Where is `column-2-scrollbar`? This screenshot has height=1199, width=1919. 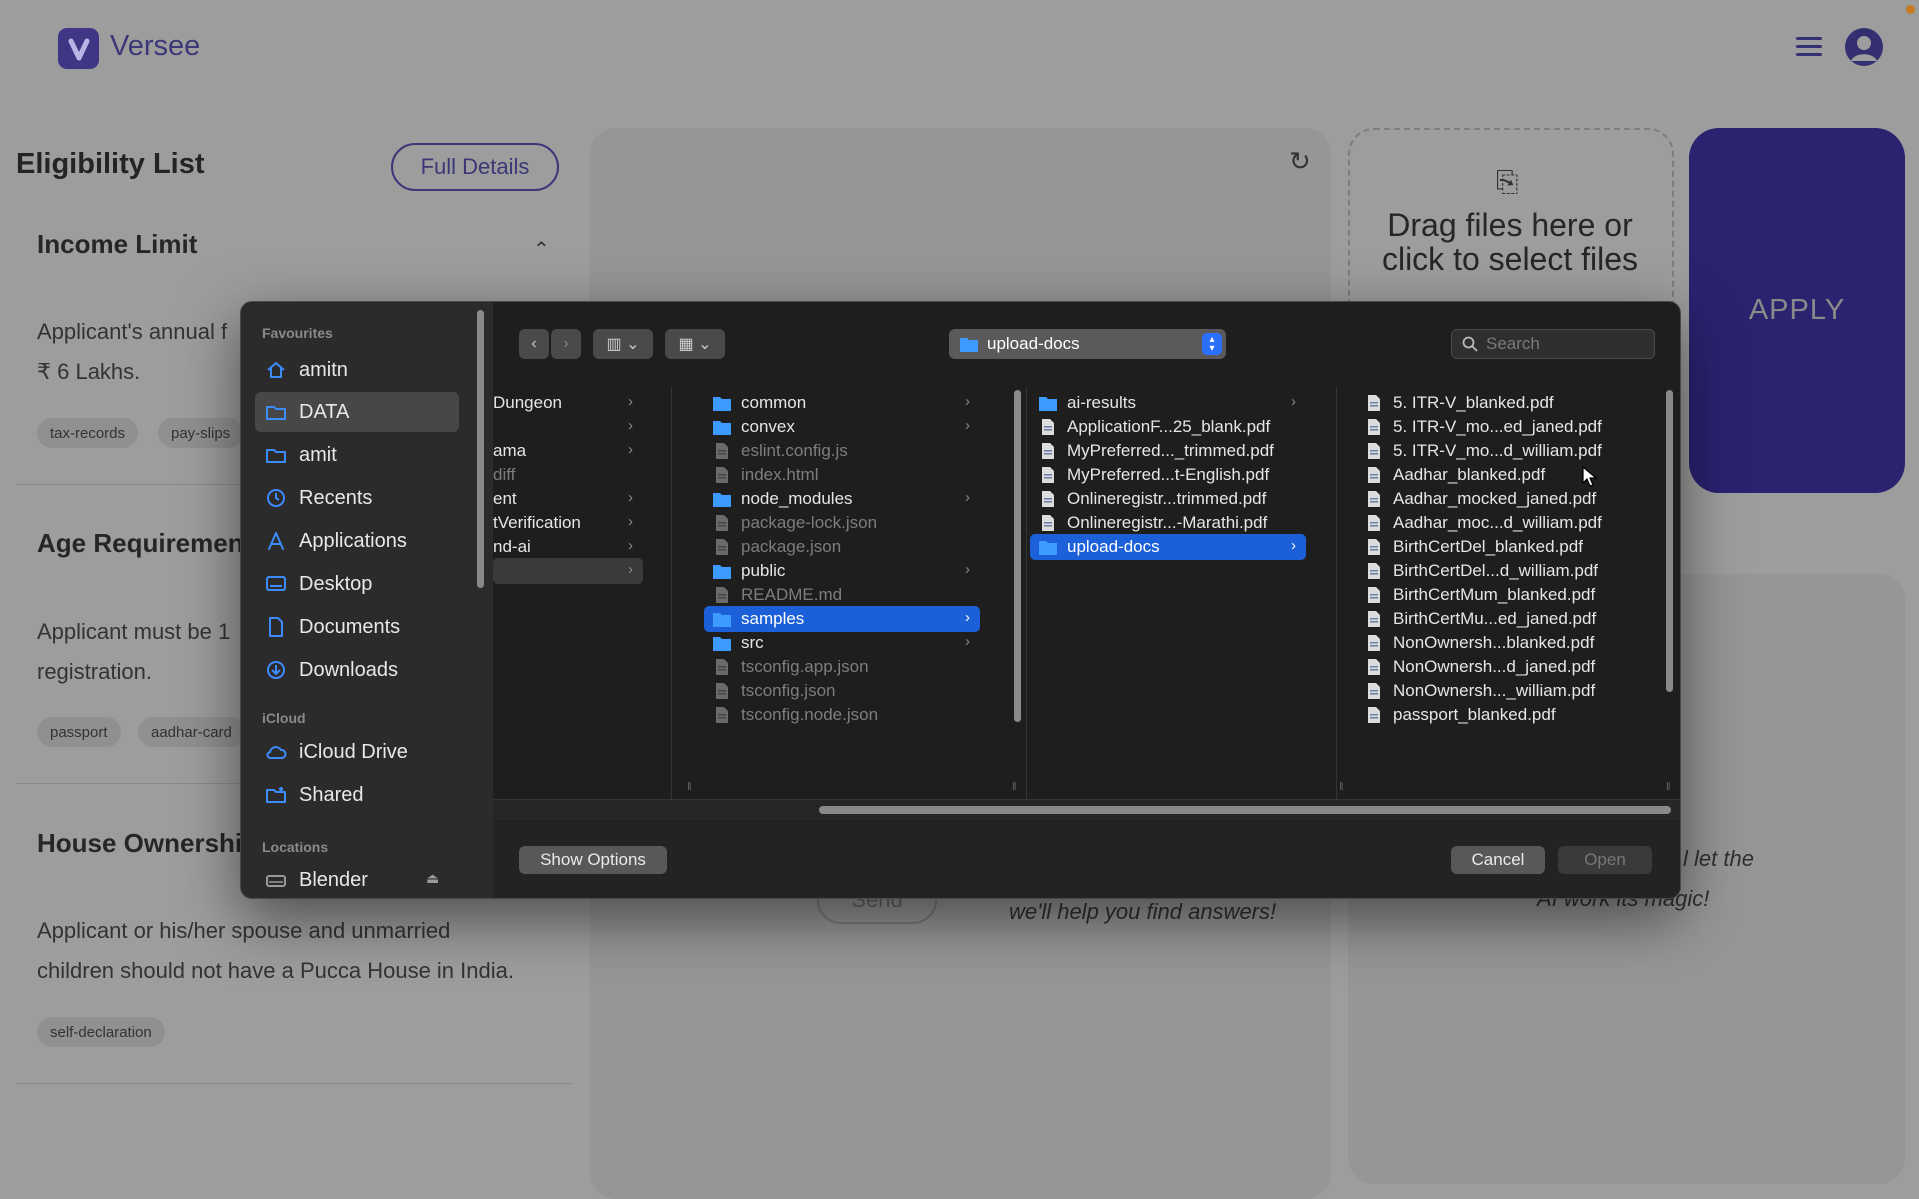
column-2-scrollbar is located at coordinates (1017, 556).